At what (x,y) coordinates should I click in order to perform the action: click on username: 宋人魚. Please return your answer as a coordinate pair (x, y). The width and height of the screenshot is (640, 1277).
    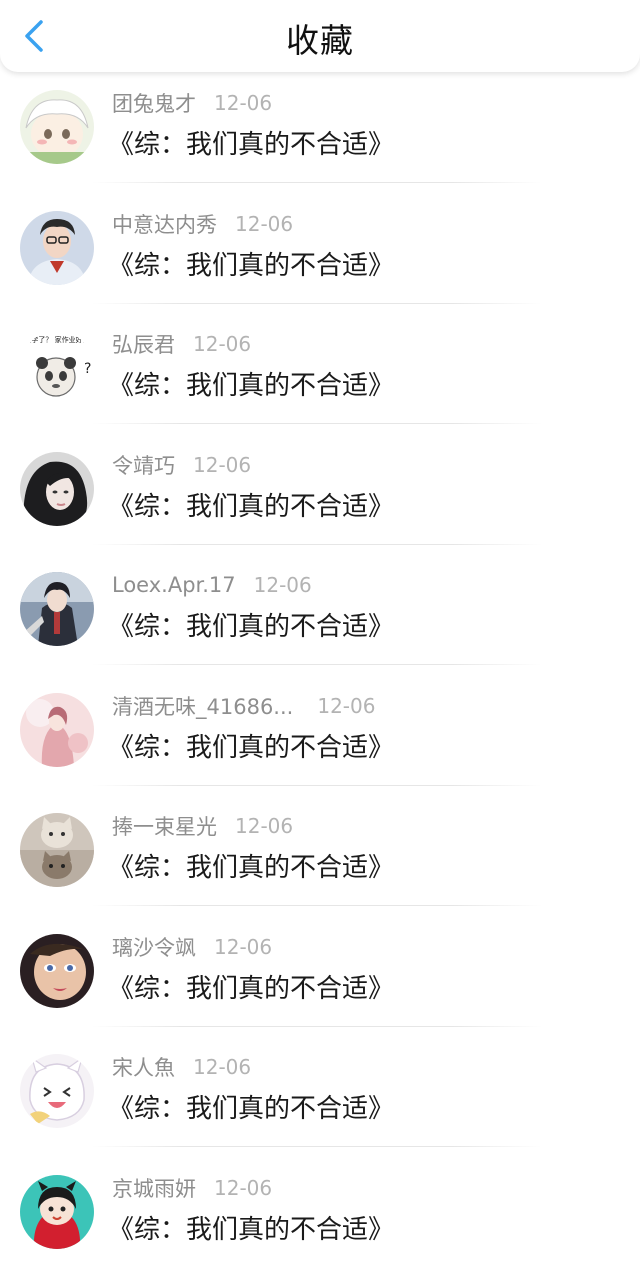
    Looking at the image, I should click on (143, 1067).